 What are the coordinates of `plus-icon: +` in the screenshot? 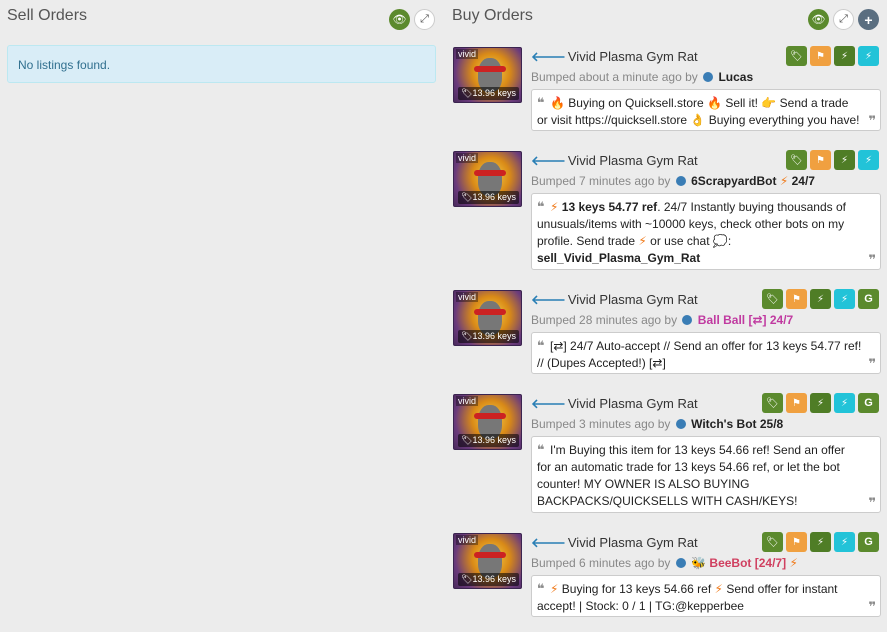 It's located at (868, 19).